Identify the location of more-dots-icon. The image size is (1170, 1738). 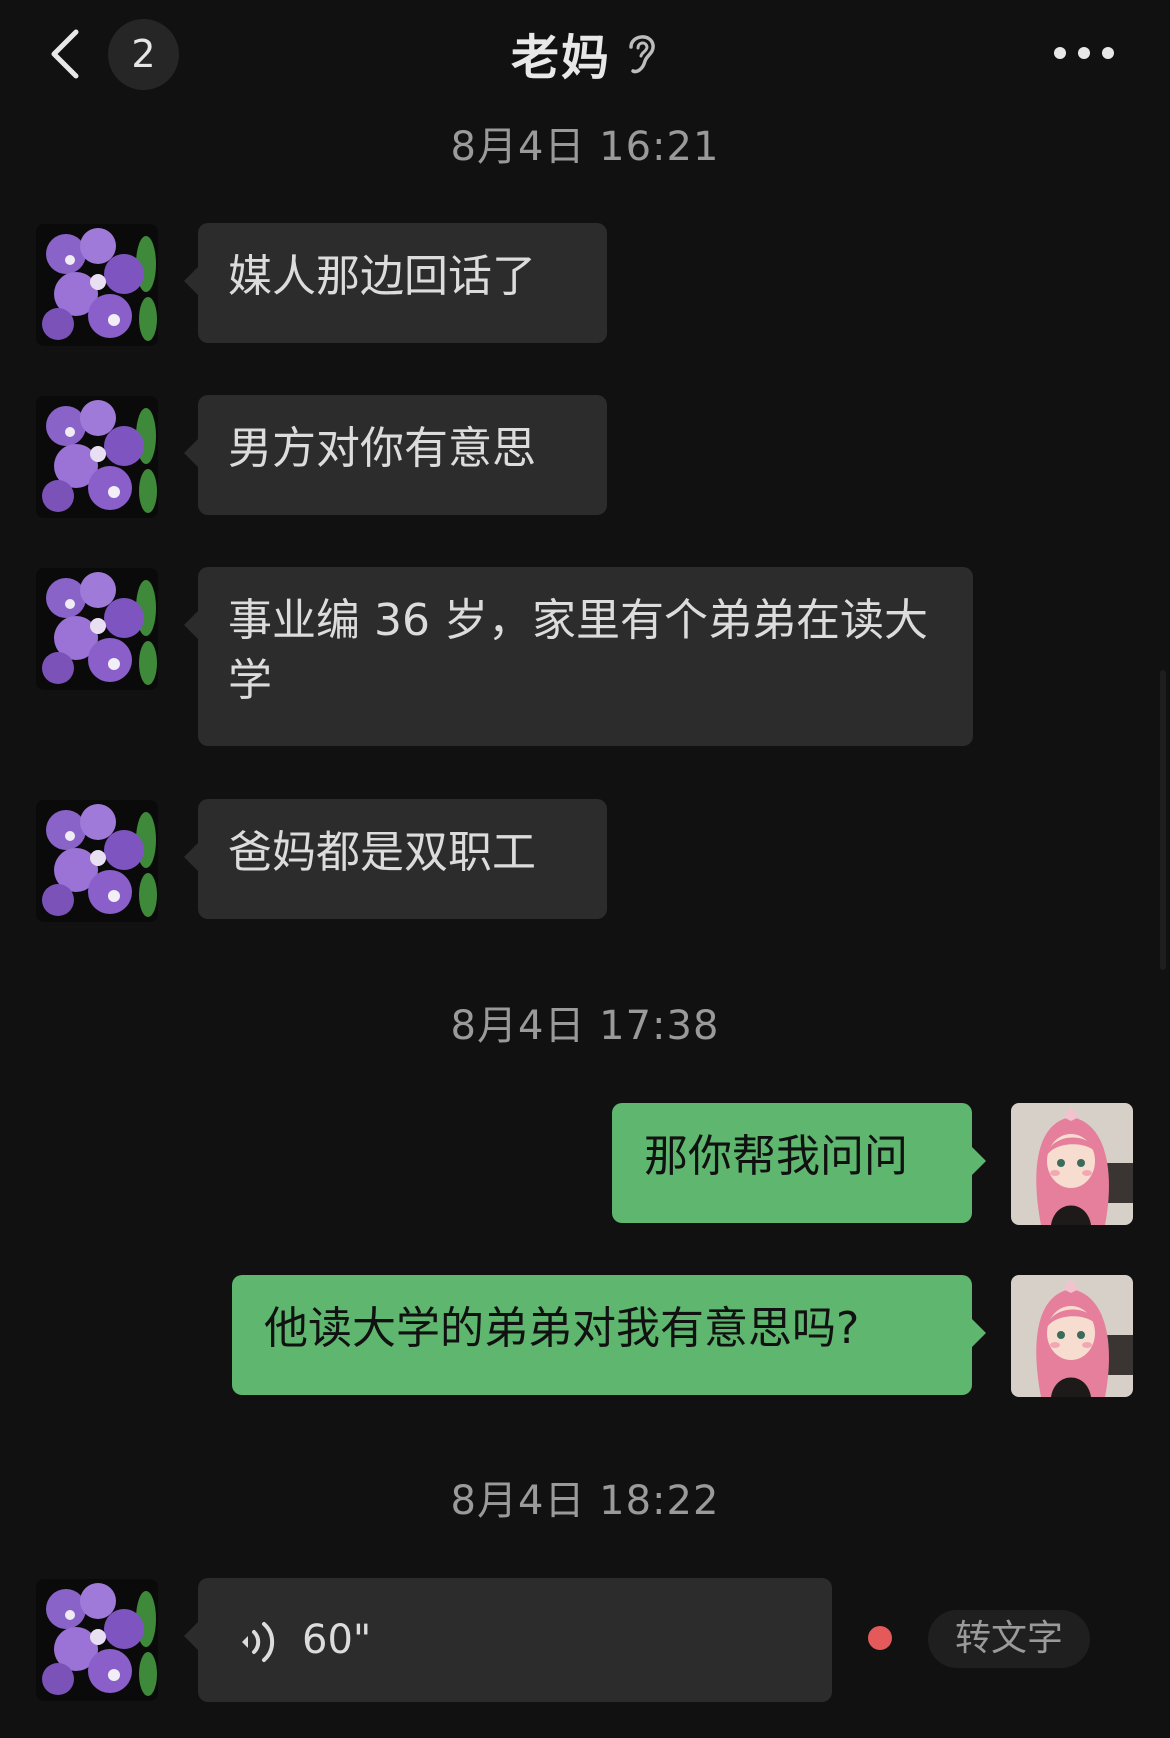
(1060, 53).